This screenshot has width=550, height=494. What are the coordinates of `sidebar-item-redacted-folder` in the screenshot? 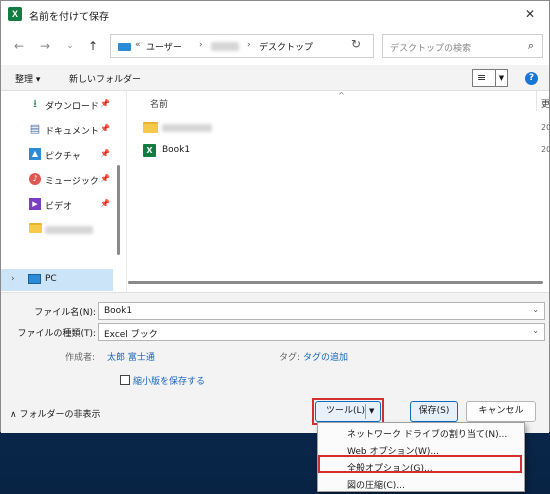 It's located at (60, 230).